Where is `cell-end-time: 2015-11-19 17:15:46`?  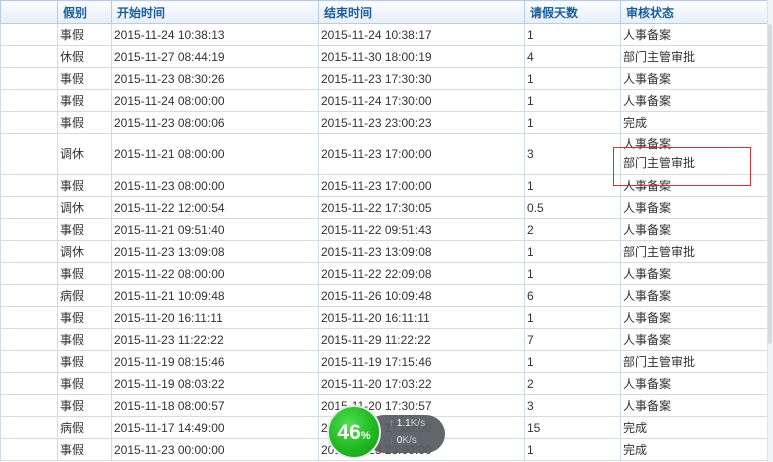
cell-end-time: 2015-11-19 17:15:46 is located at coordinates (421, 361).